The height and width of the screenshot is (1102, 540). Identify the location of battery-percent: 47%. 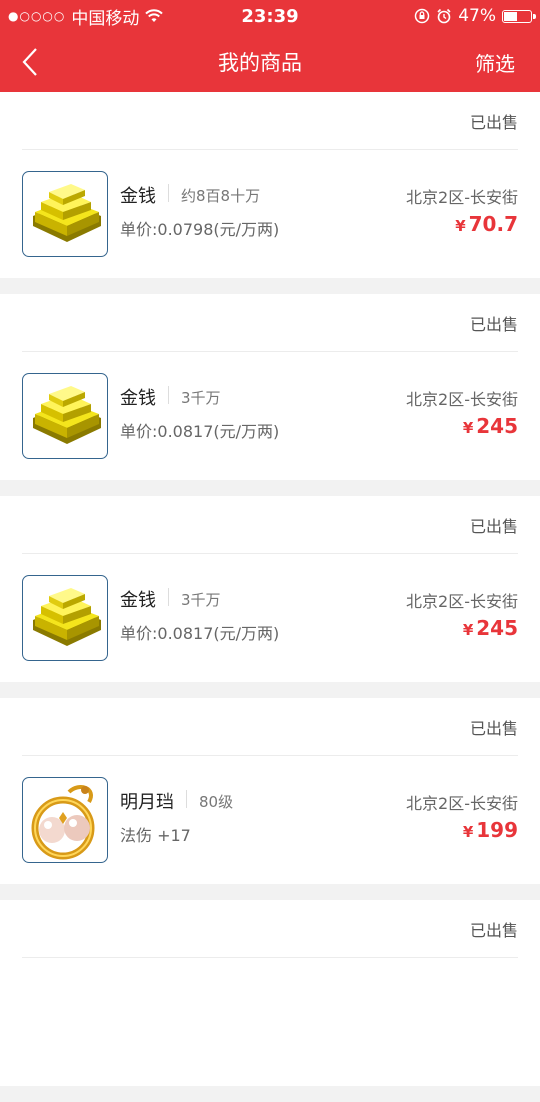
(477, 16).